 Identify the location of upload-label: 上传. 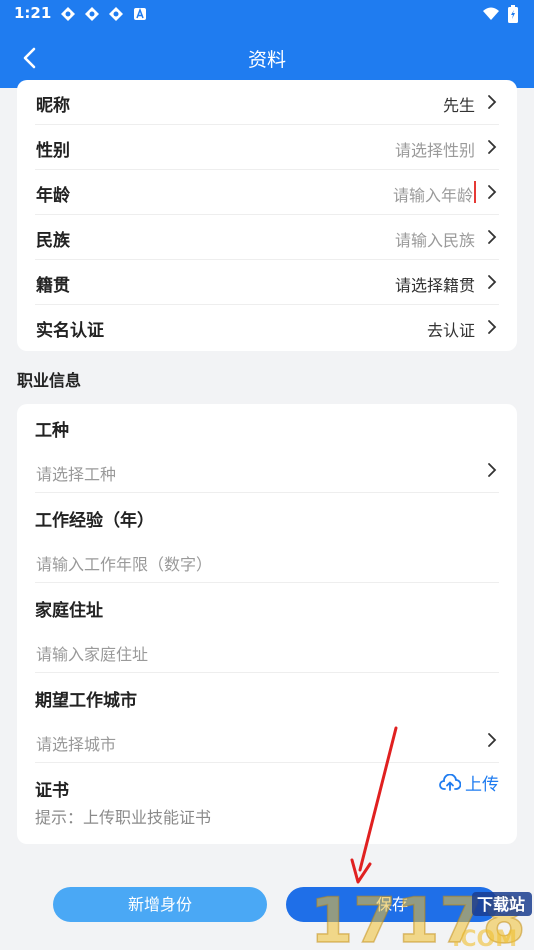
(482, 785).